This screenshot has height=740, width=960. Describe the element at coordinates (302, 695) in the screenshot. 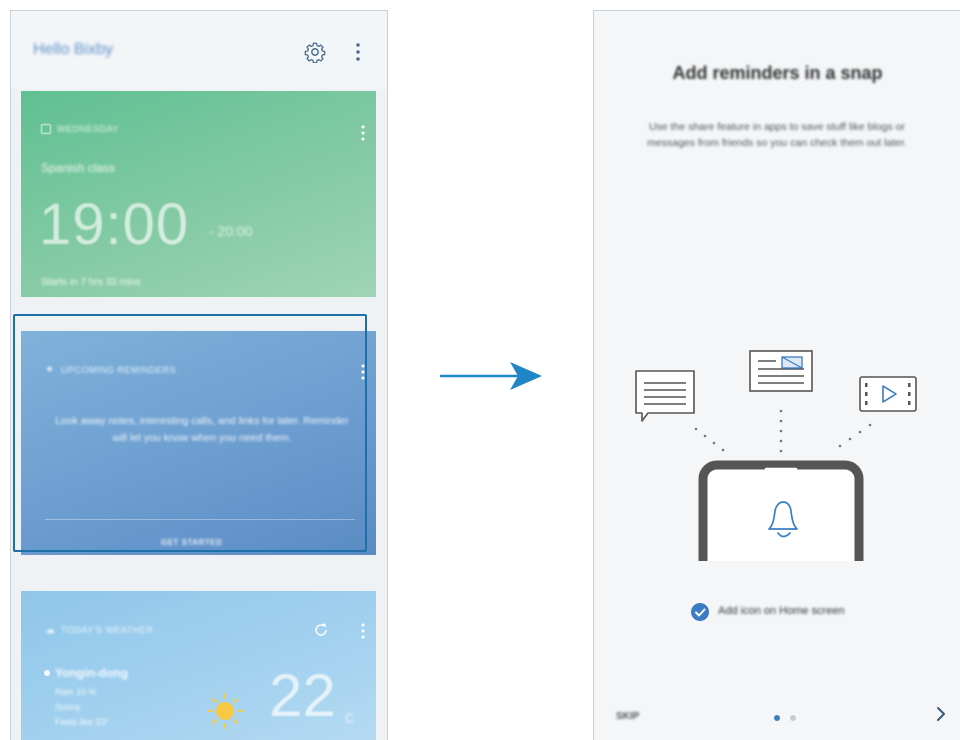

I see `weather-temperature: 22` at that location.